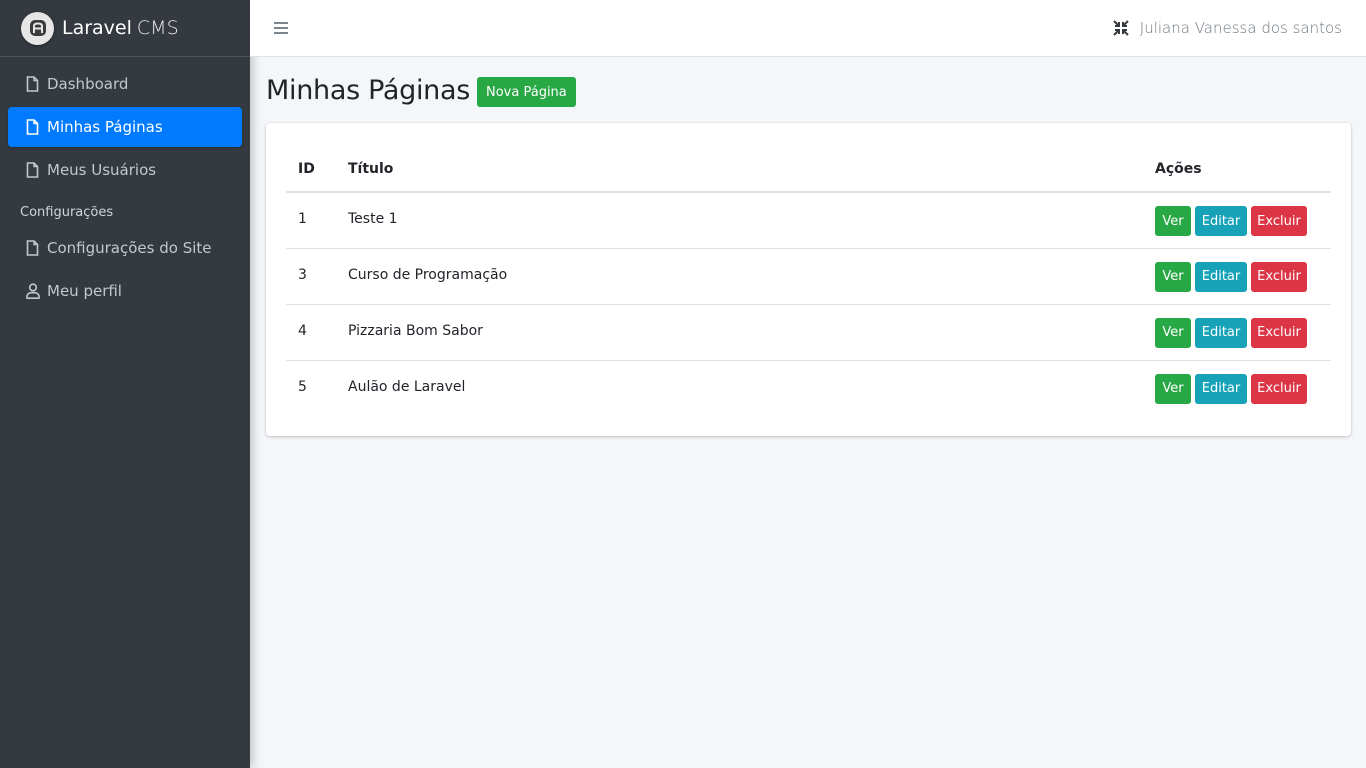 The image size is (1366, 768). Describe the element at coordinates (368, 90) in the screenshot. I see `page-title: Minhas Páginas` at that location.